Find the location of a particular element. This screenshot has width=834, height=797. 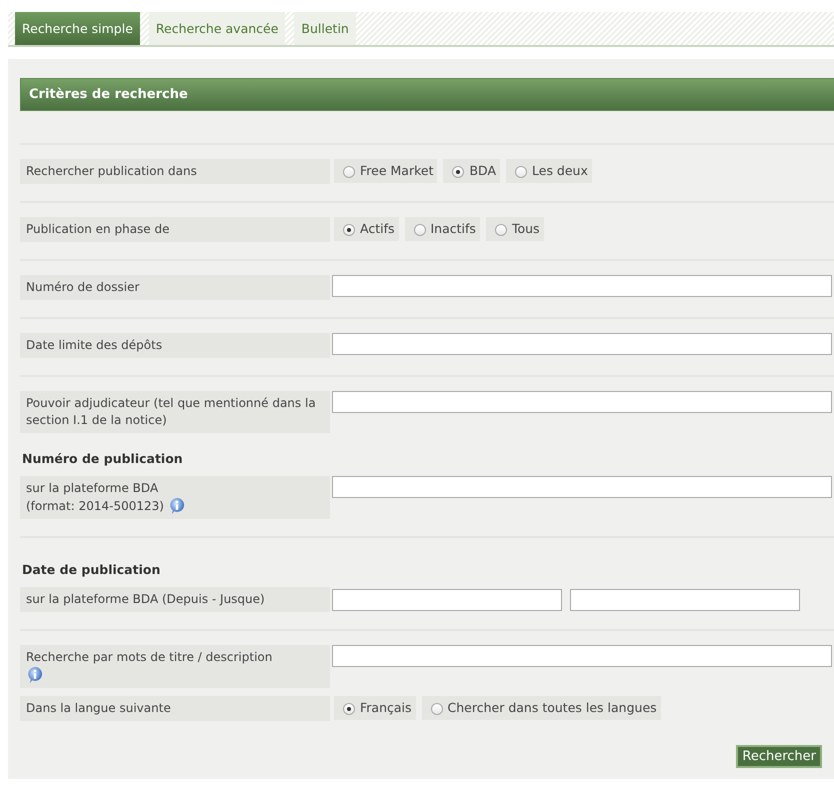

section-heading: Numéro de publication is located at coordinates (102, 459).